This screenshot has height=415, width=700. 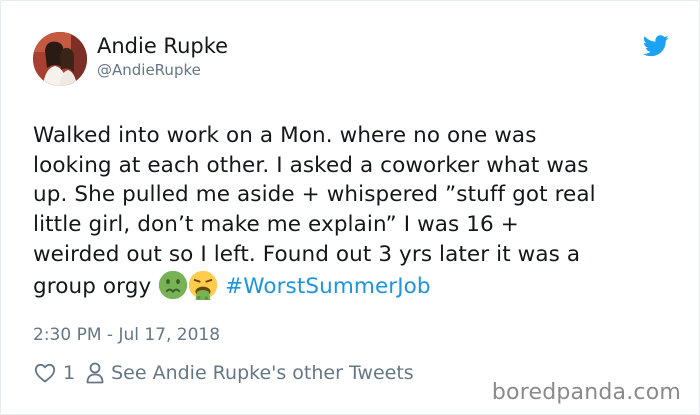 What do you see at coordinates (173, 284) in the screenshot?
I see `nauseated-face-icon` at bounding box center [173, 284].